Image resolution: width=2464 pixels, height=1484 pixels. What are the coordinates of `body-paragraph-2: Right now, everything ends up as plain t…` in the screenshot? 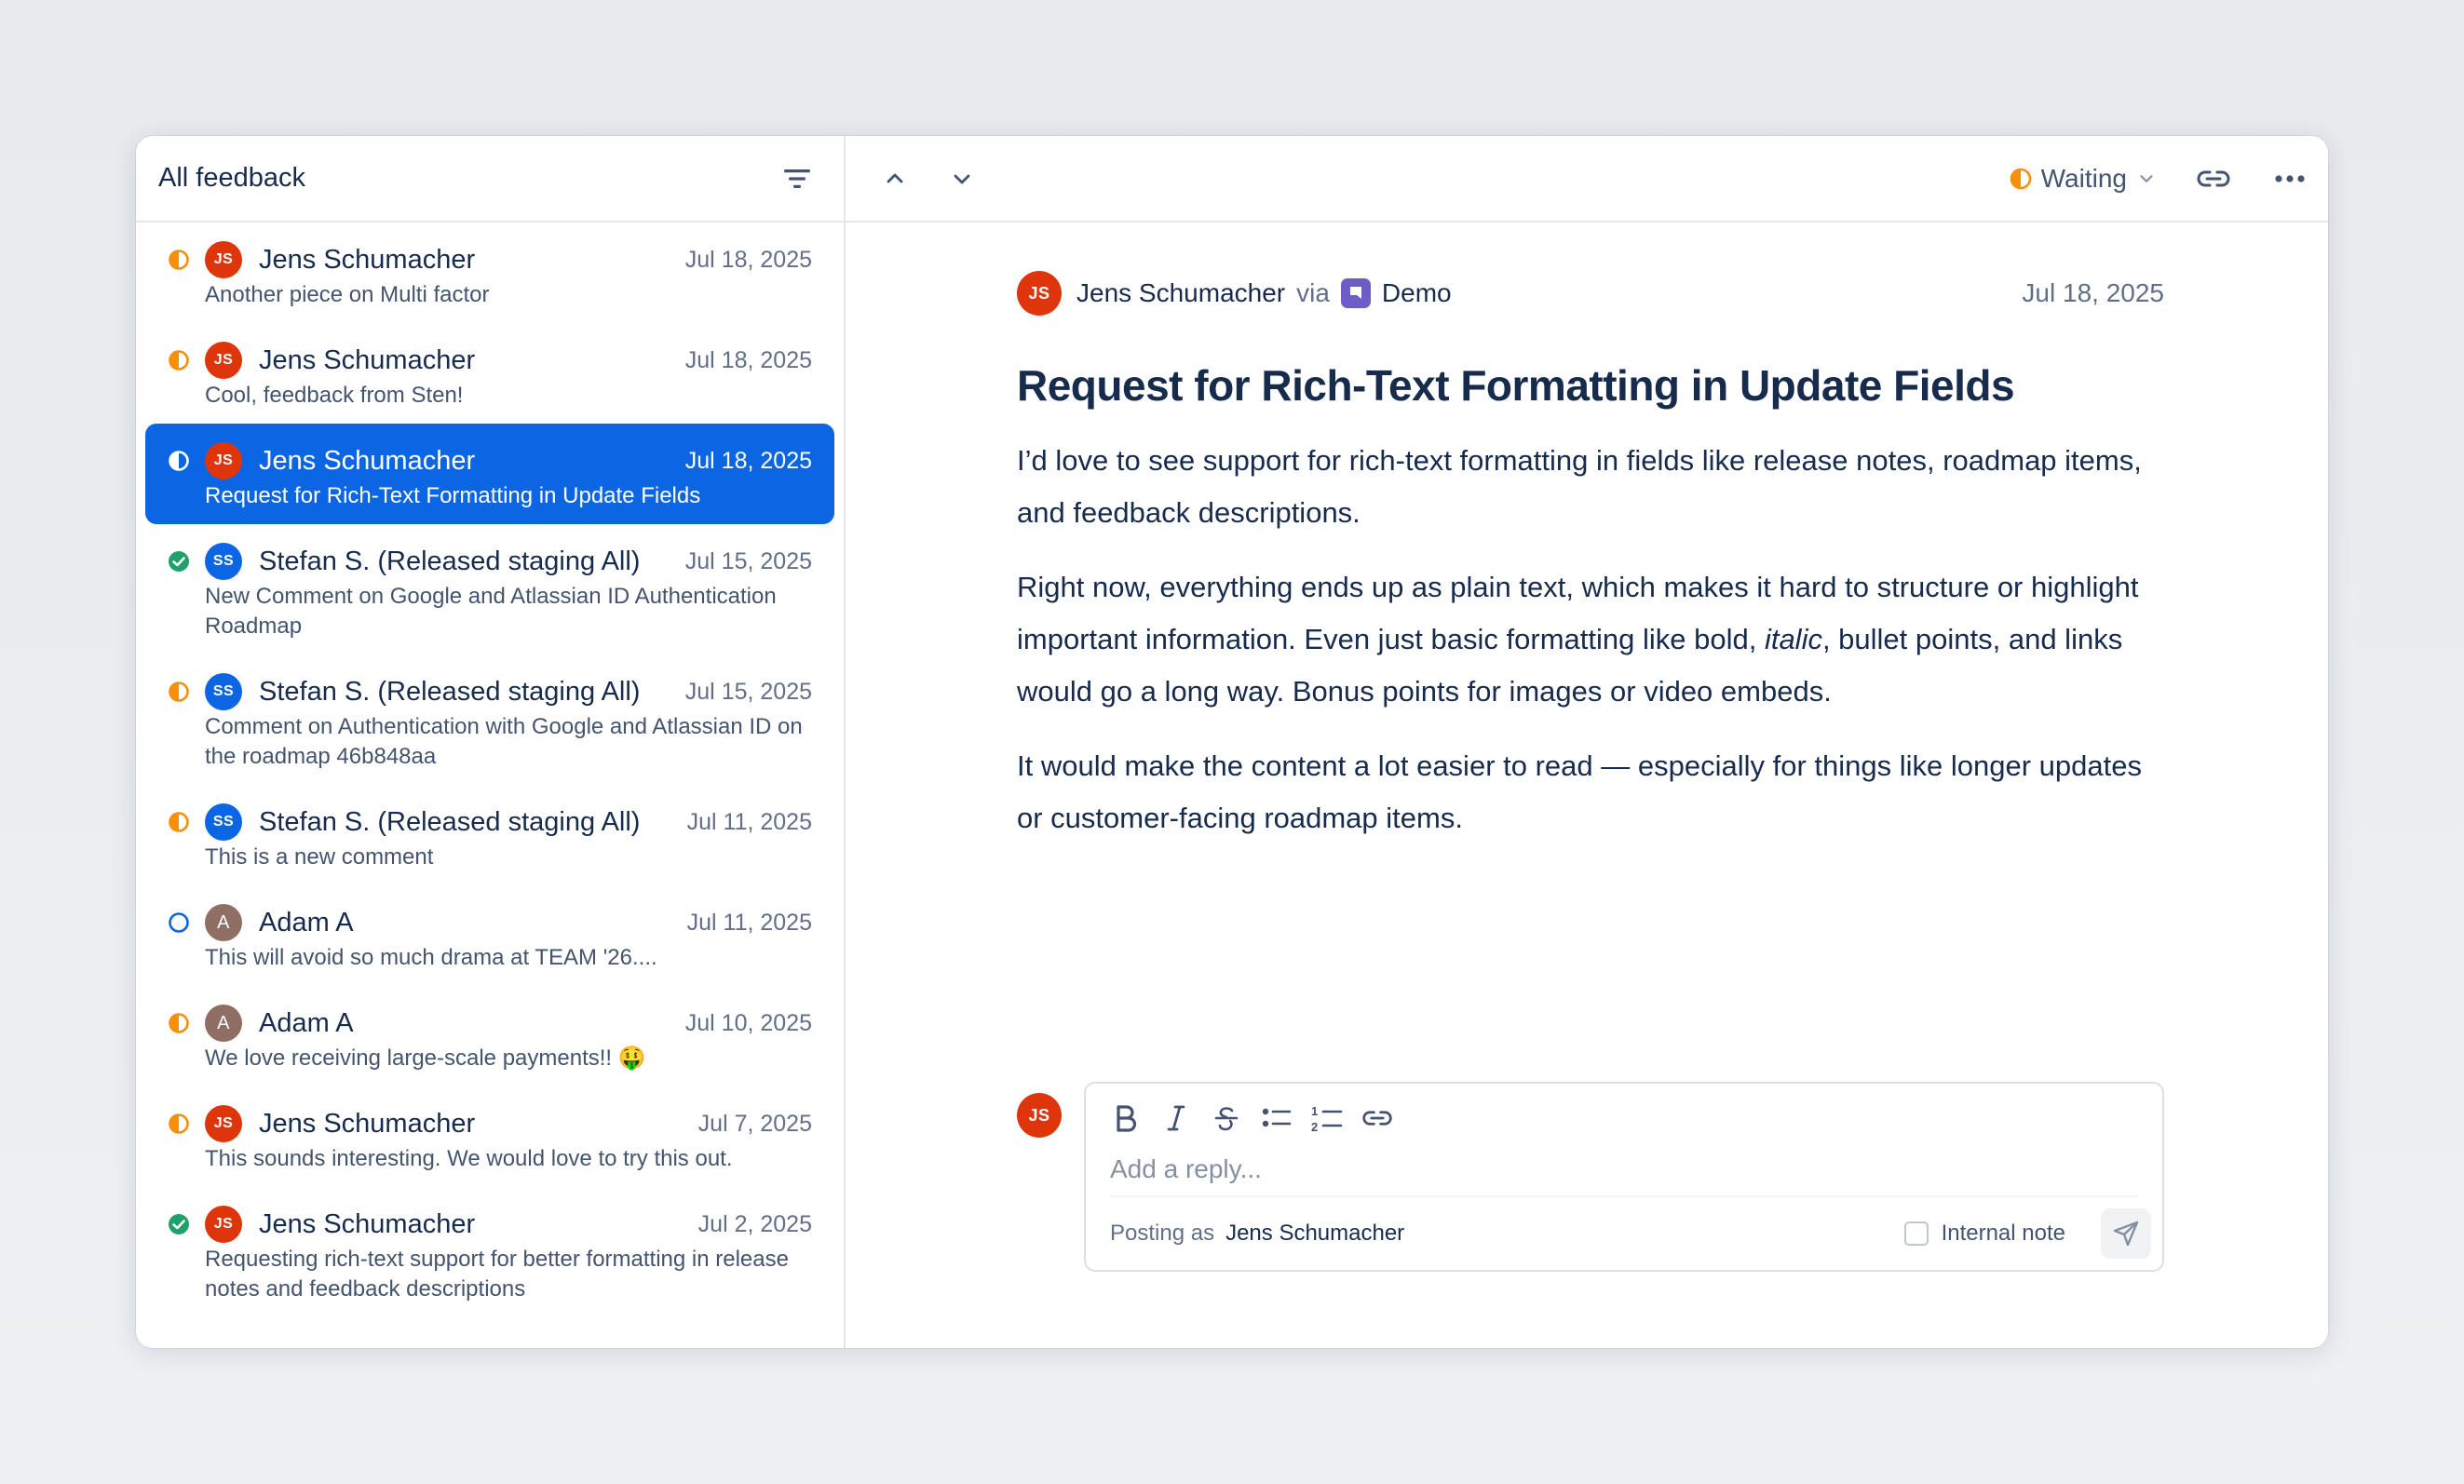 It's located at (1590, 639).